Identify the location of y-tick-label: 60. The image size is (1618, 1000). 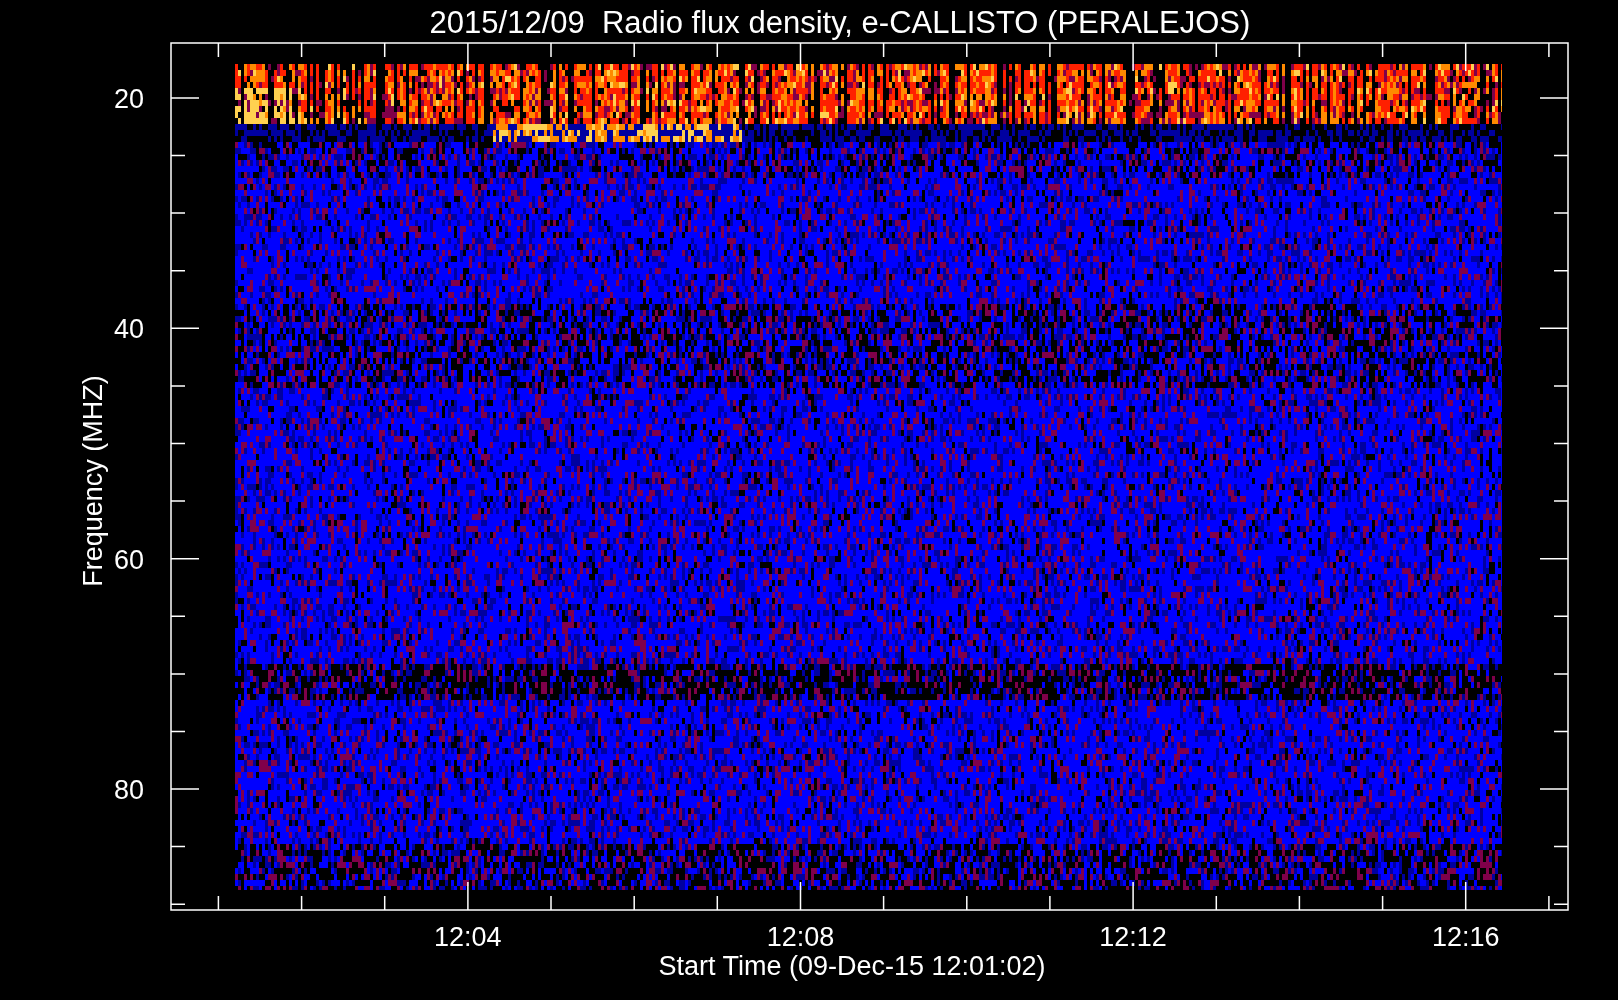
(128, 559).